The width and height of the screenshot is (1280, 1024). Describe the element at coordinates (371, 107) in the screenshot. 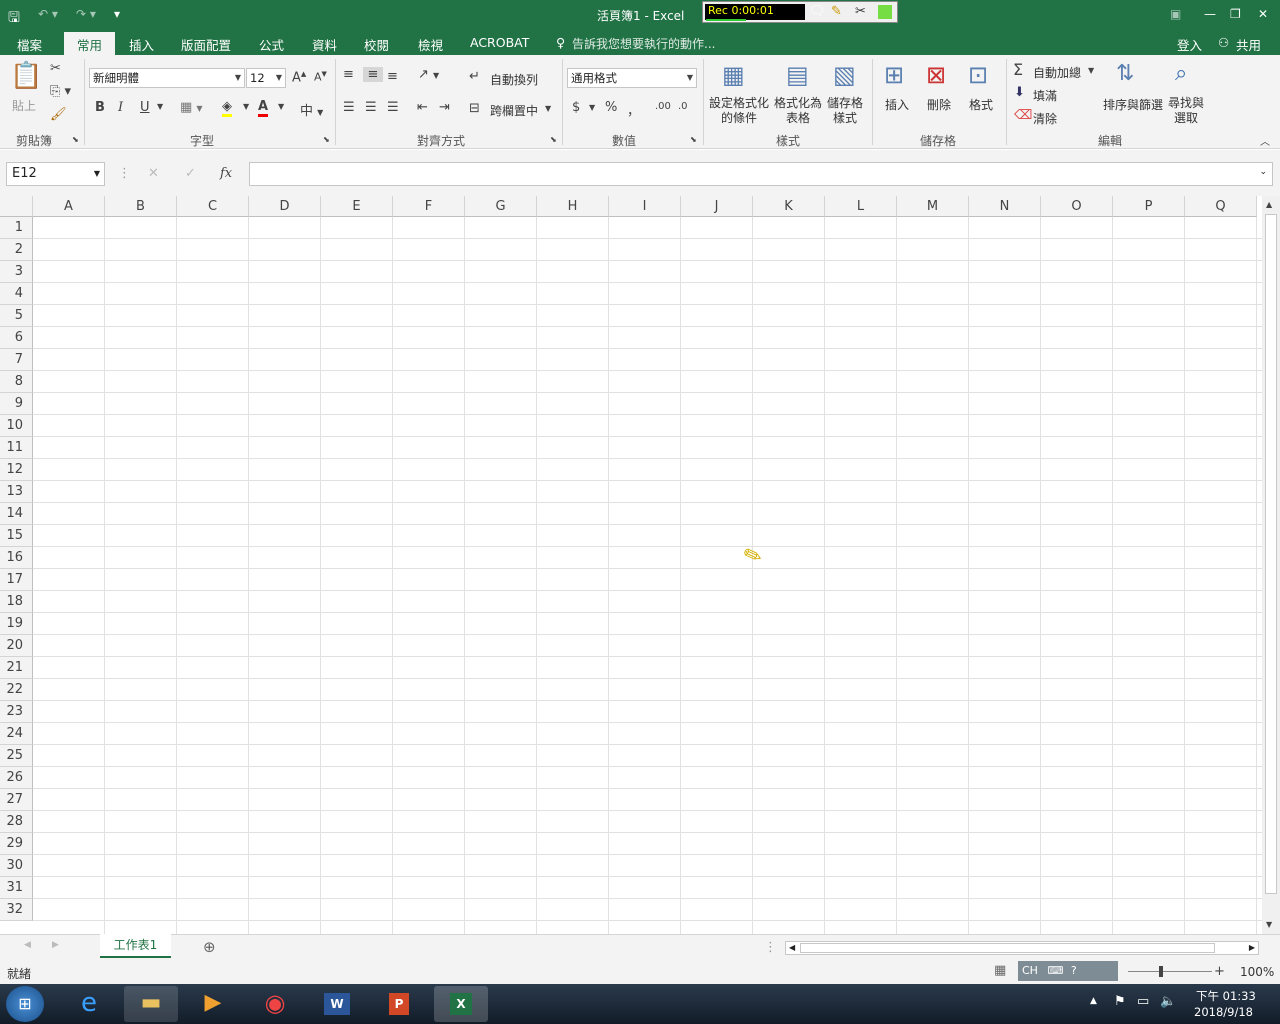

I see `align-center-icon: ☰` at that location.